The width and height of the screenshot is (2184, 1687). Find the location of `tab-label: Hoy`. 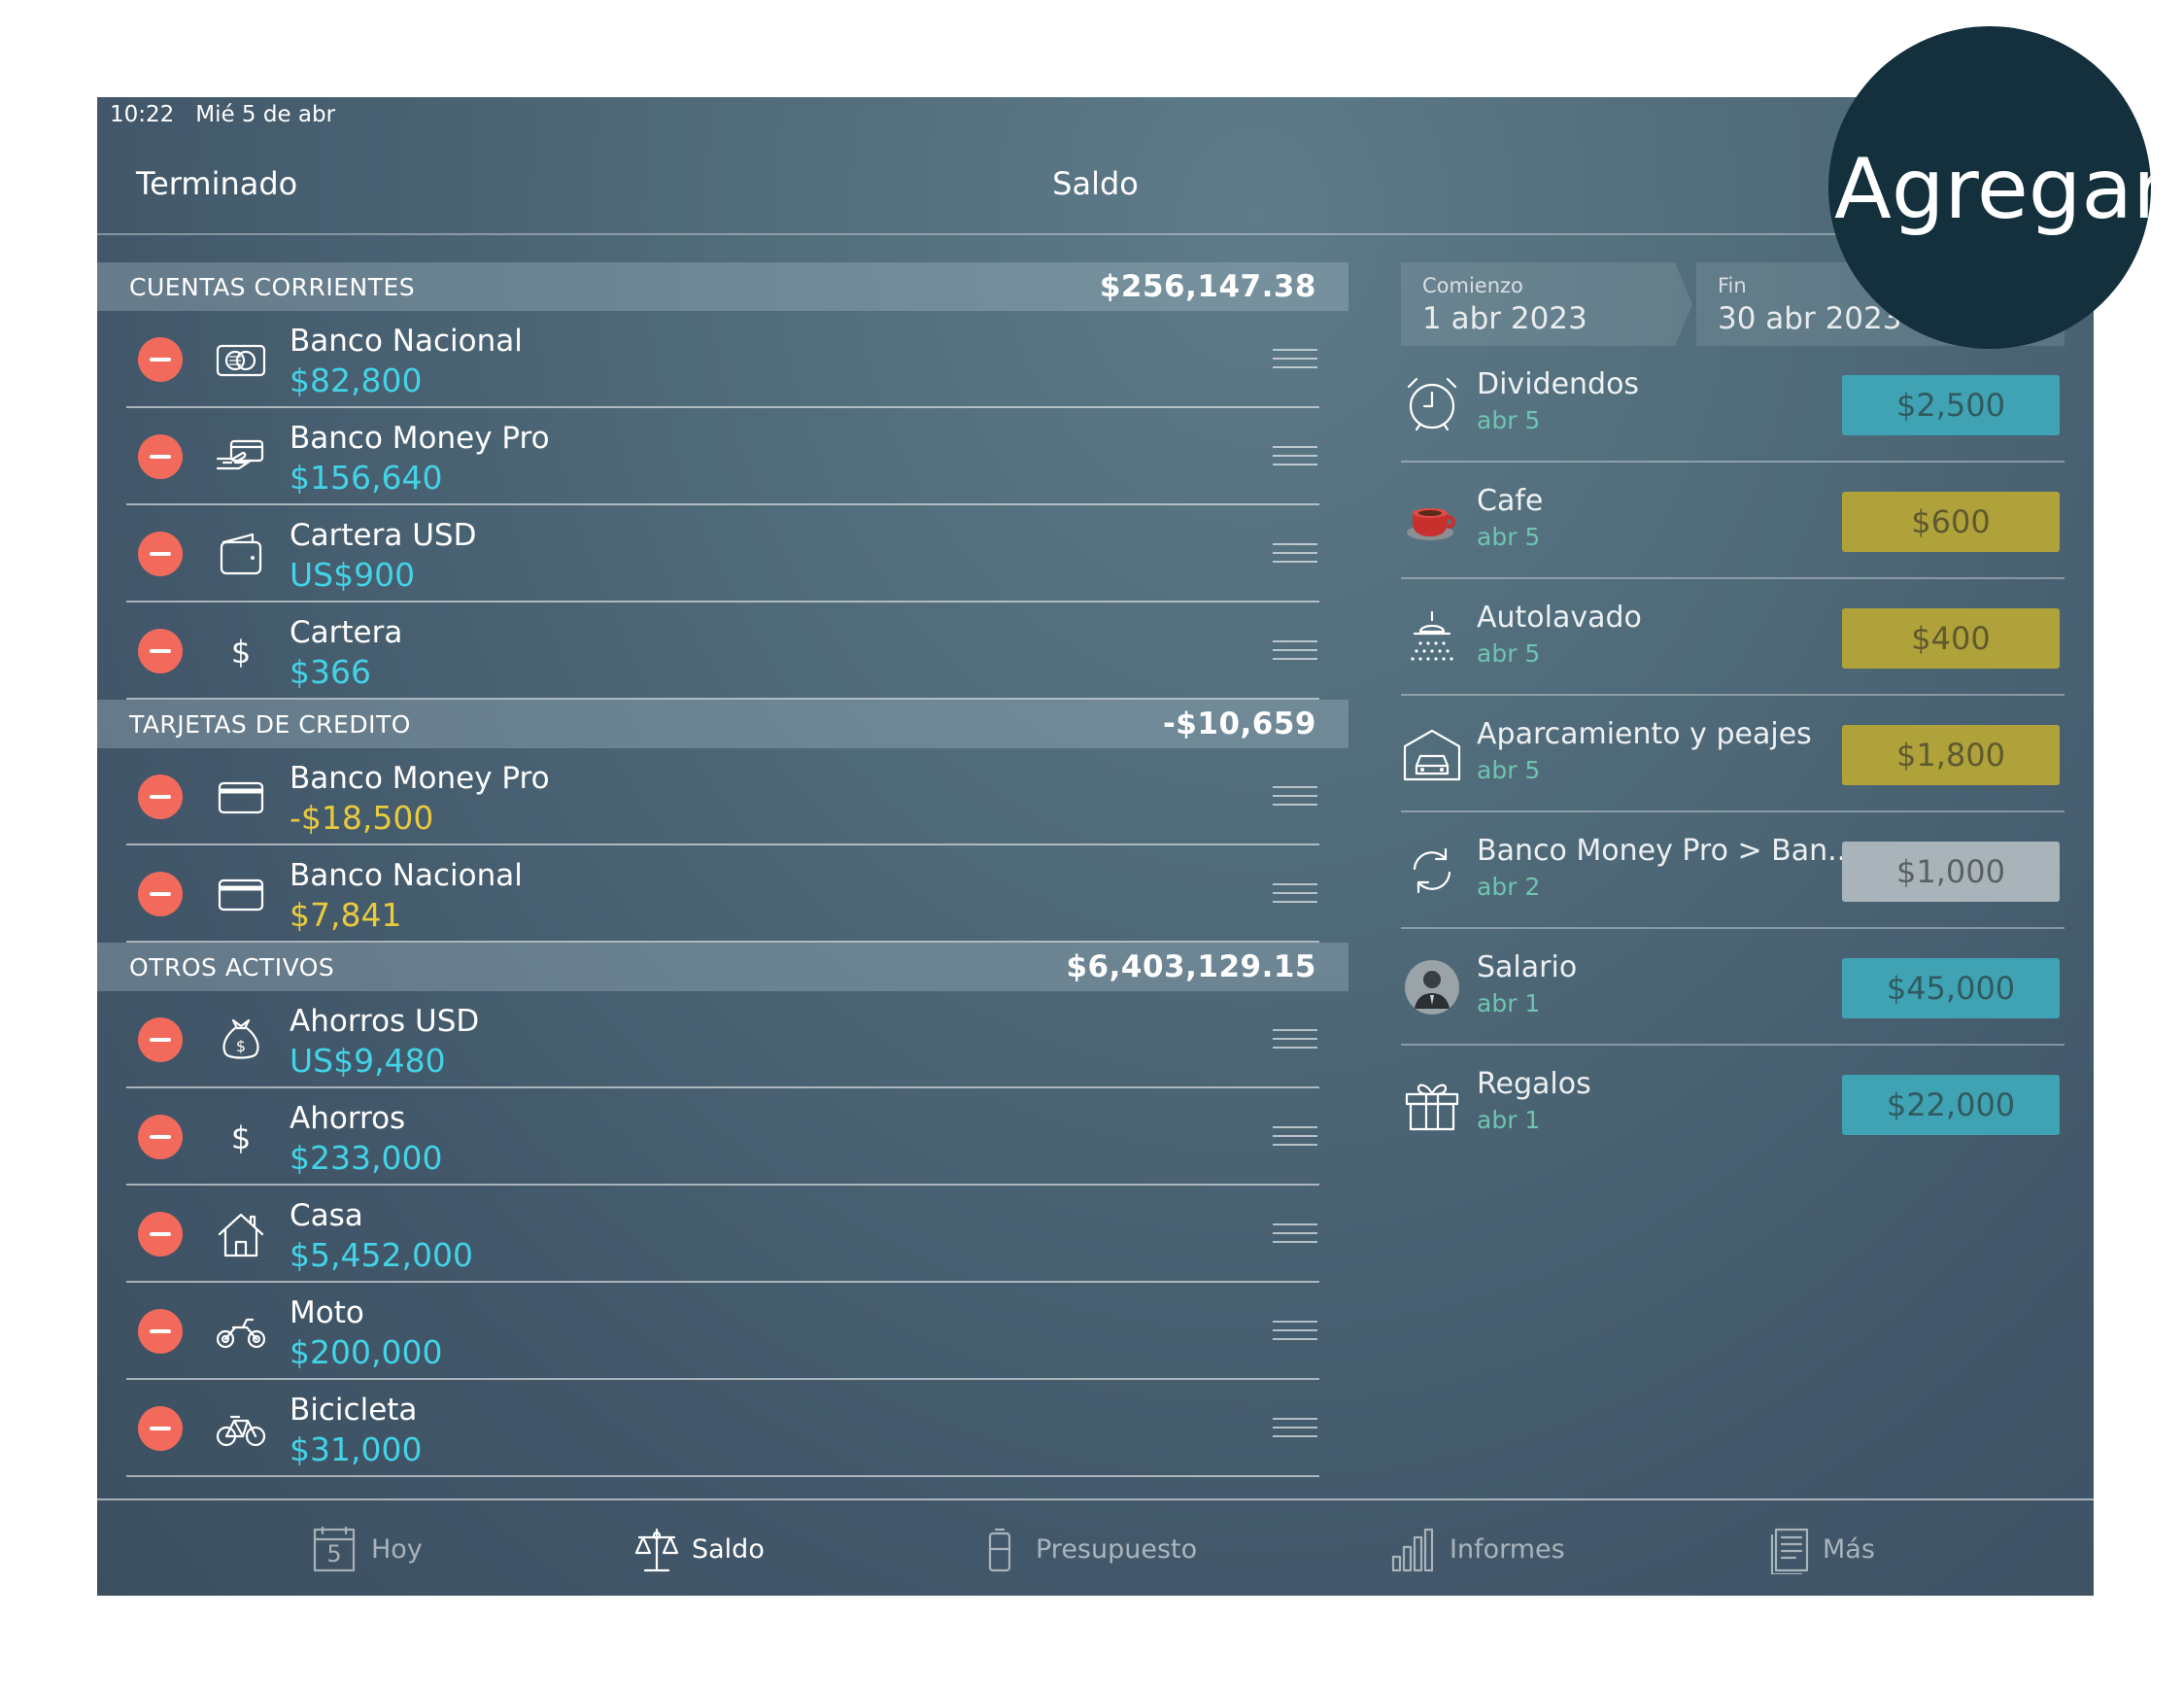

tab-label: Hoy is located at coordinates (397, 1549).